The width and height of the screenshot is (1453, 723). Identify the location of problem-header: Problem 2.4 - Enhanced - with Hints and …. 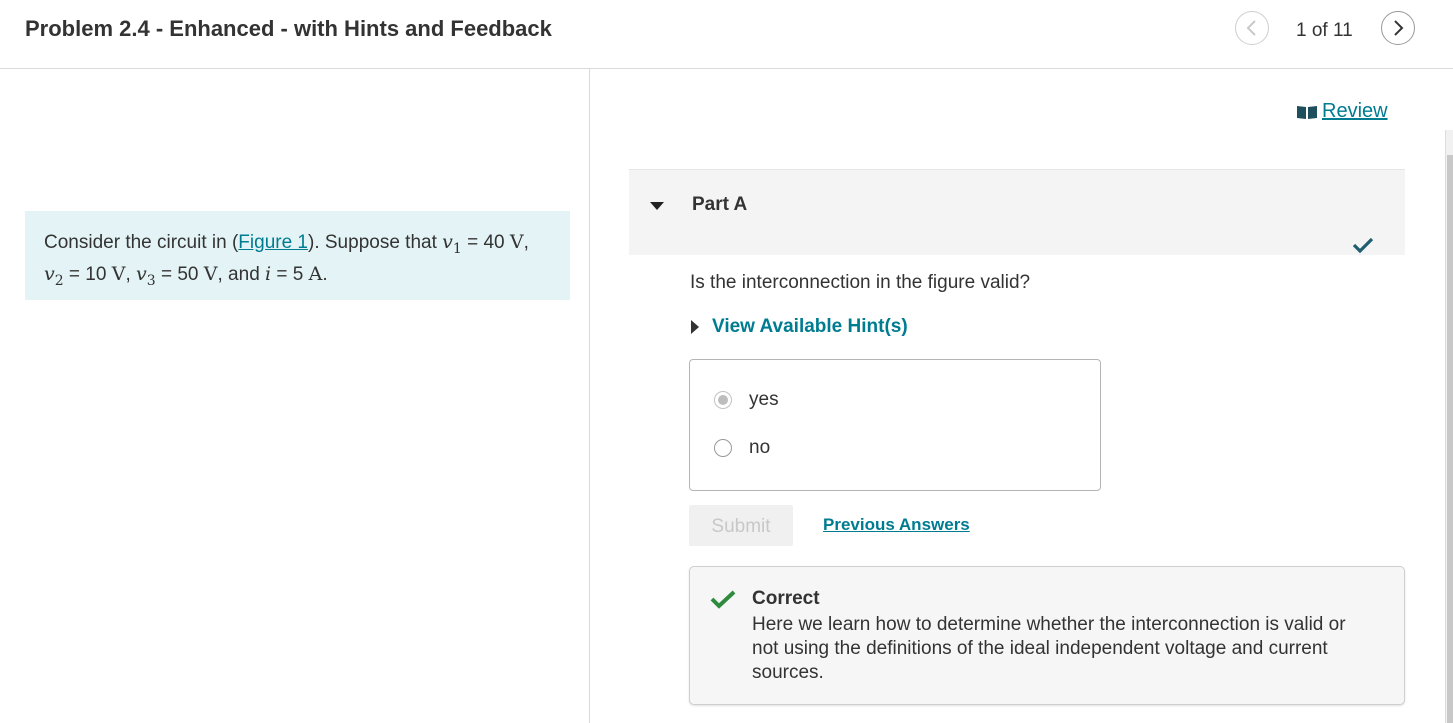
(726, 34).